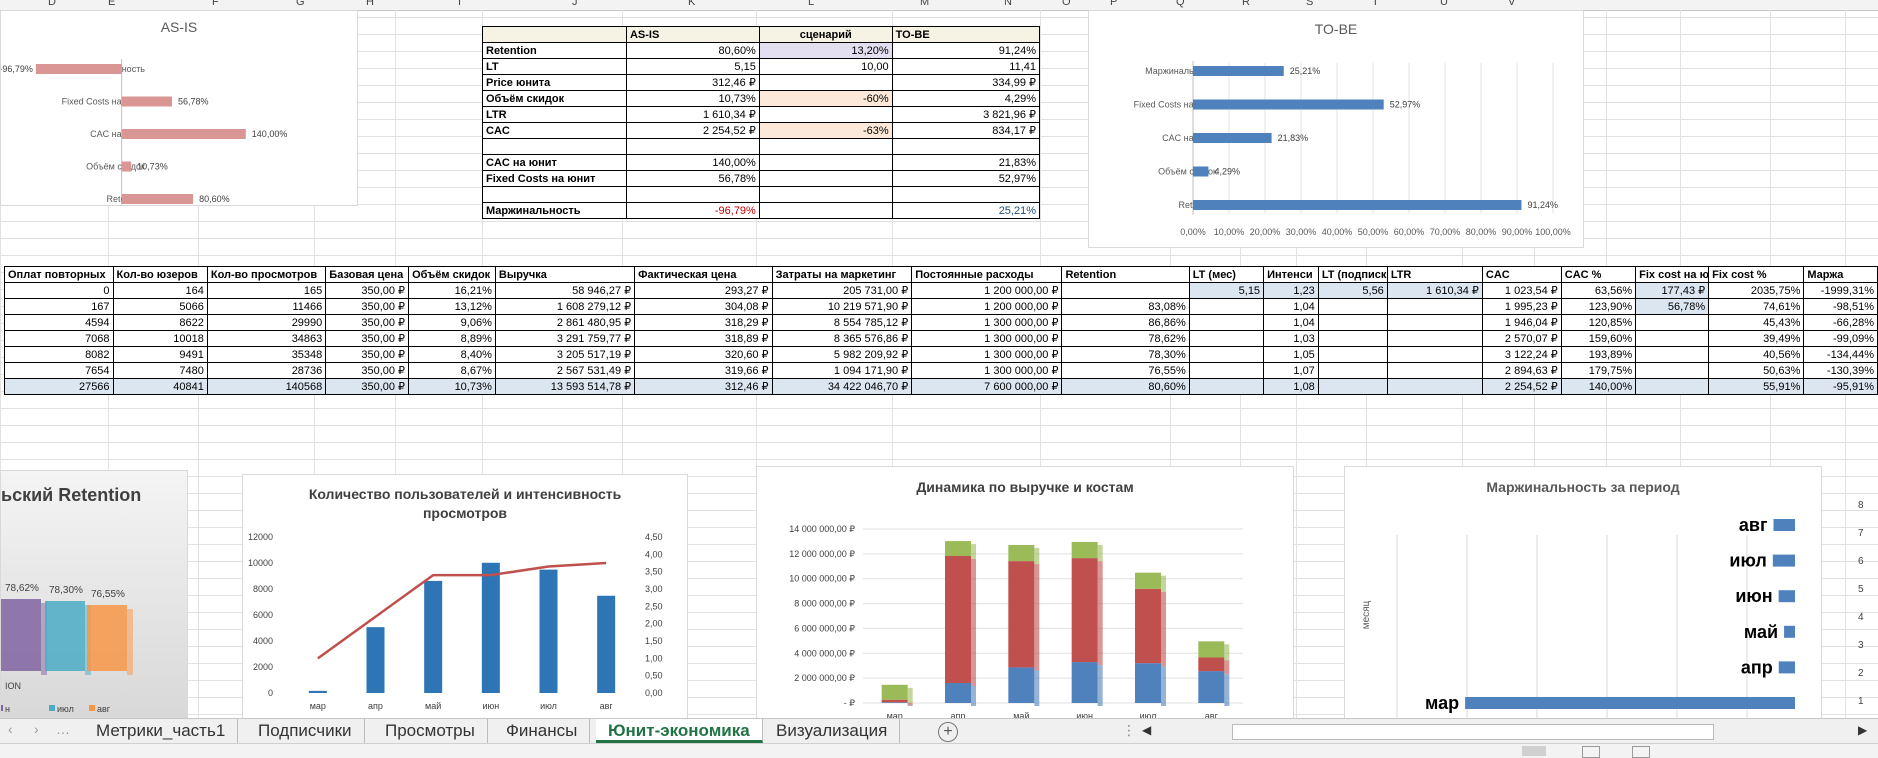 The image size is (1878, 758). Describe the element at coordinates (565, 290) in the screenshot. I see `table-cell: 58 946,27 ₽` at that location.